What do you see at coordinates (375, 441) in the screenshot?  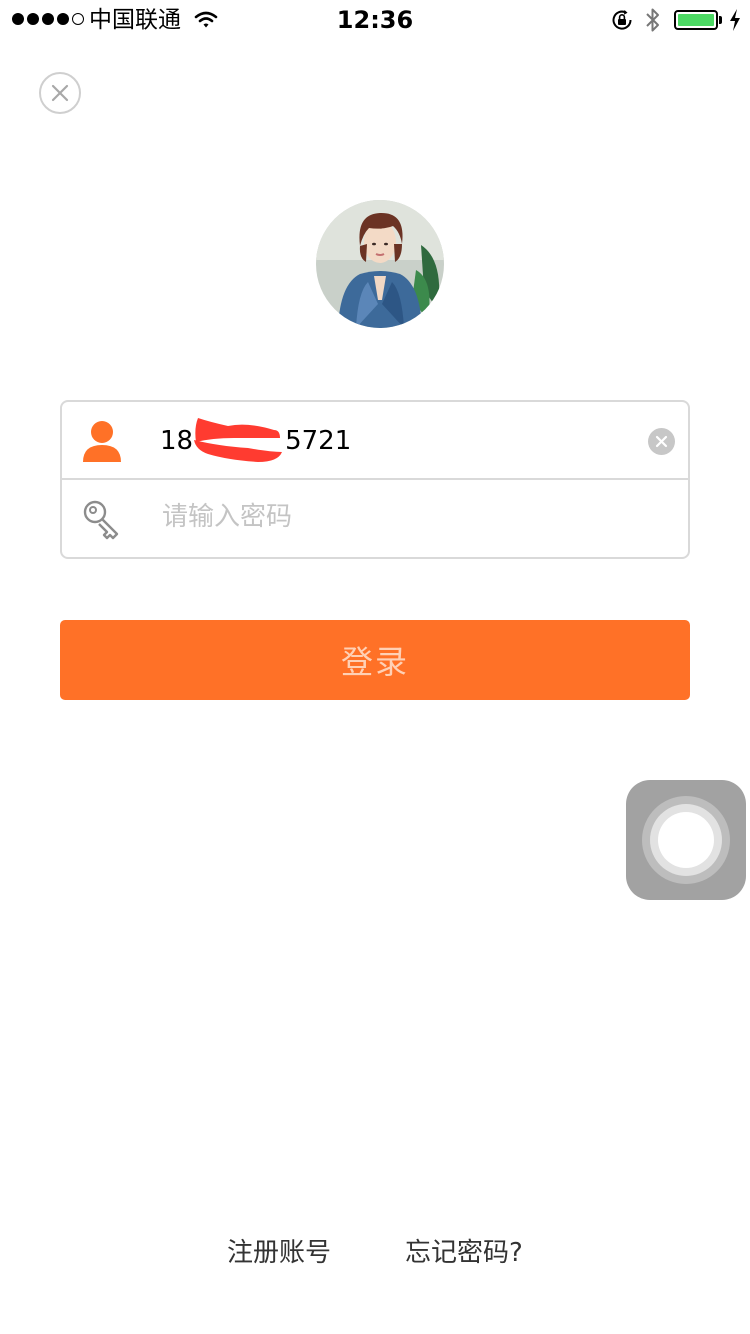 I see `account-field: 18 5721` at bounding box center [375, 441].